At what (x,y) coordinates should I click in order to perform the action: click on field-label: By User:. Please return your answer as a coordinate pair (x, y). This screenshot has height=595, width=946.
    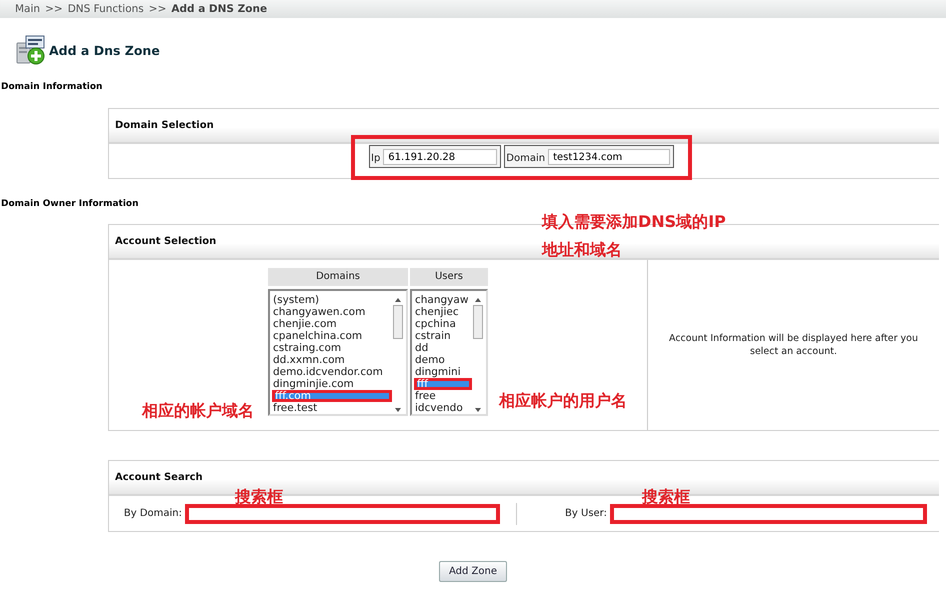
    Looking at the image, I should click on (586, 513).